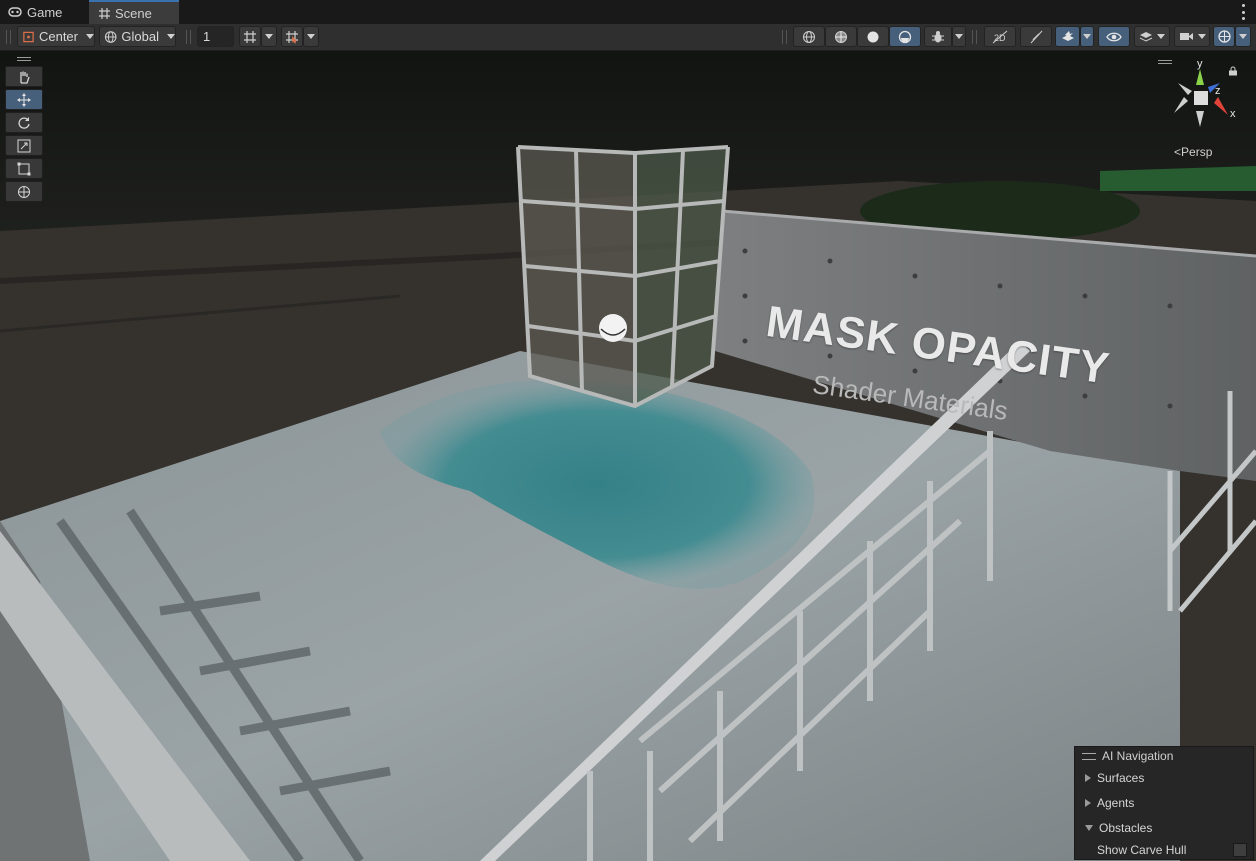  I want to click on rect-tool-button, so click(24, 168).